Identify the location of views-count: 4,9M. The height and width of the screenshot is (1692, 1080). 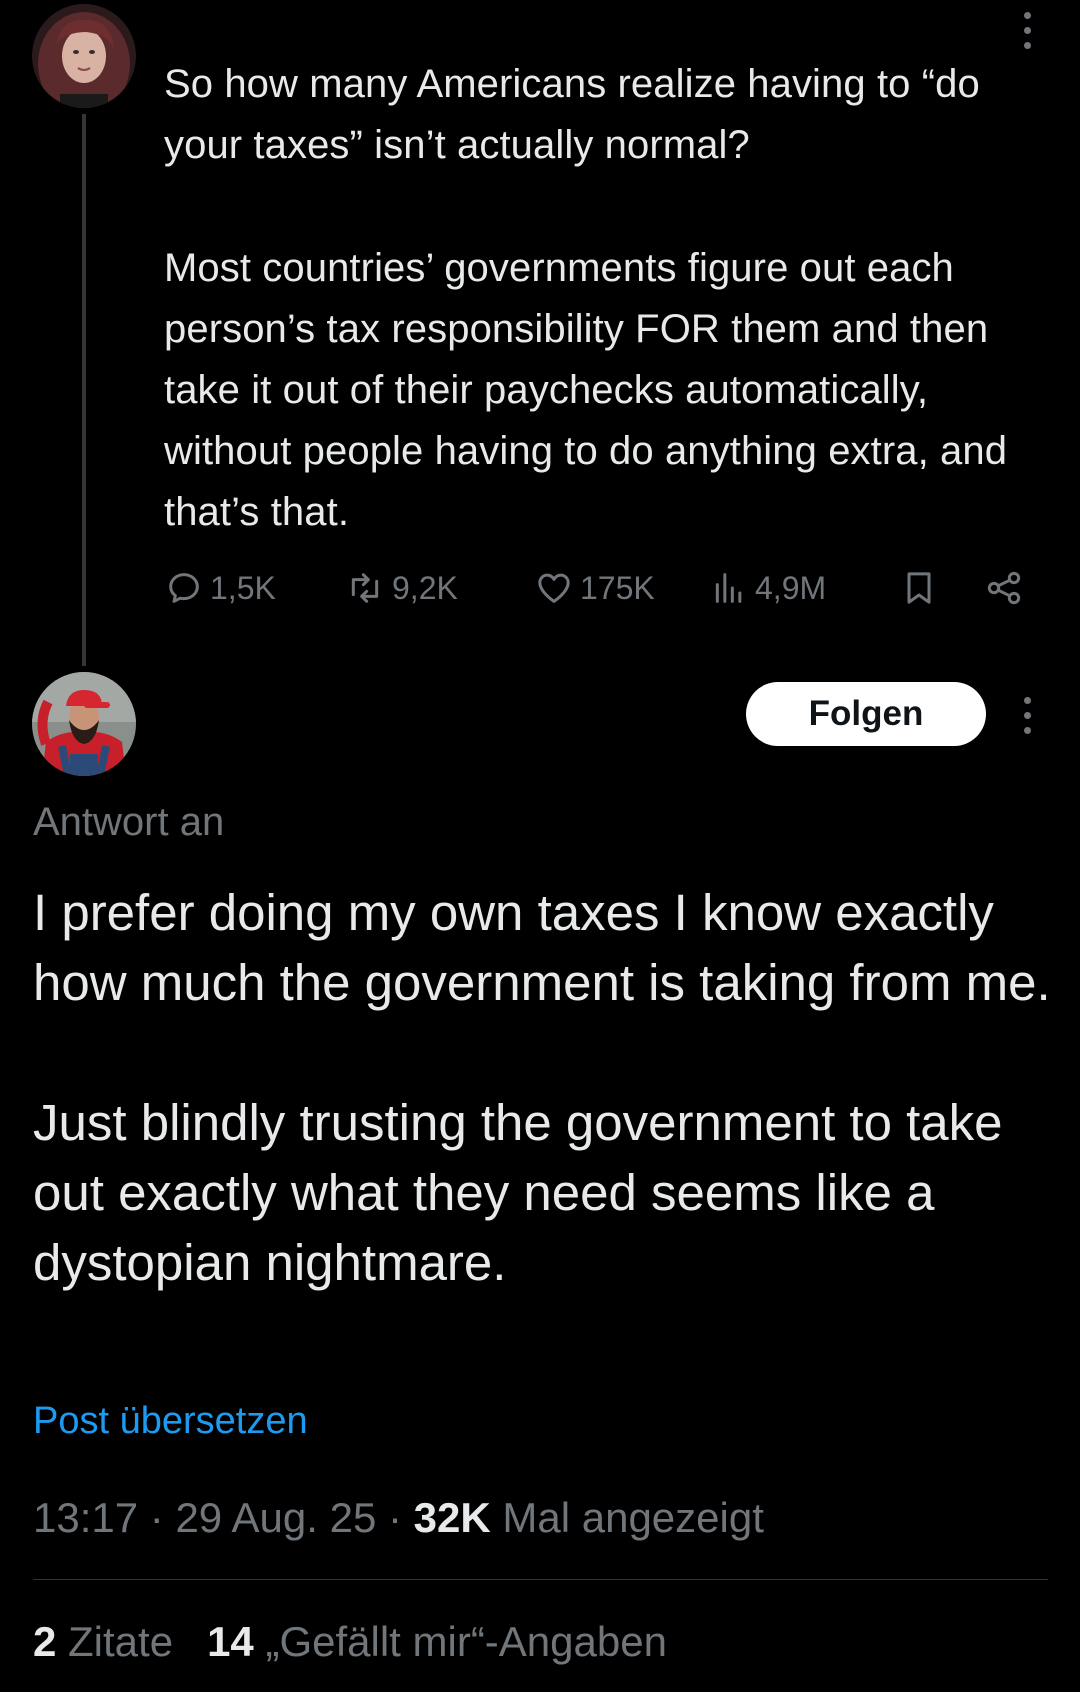
(791, 587).